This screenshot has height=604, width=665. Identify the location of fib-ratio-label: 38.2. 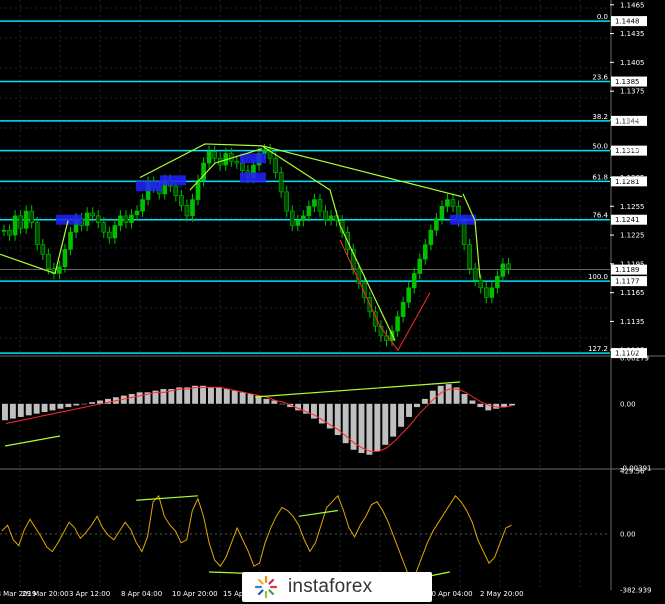
(600, 117).